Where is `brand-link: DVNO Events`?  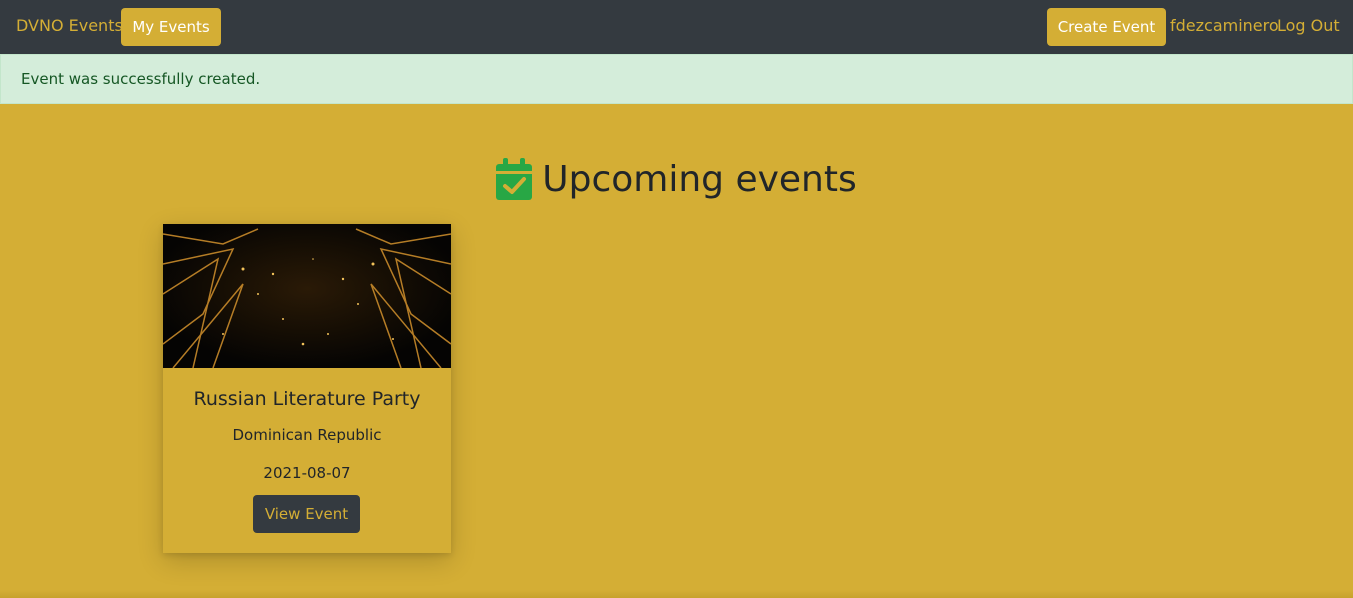
brand-link: DVNO Events is located at coordinates (69, 25).